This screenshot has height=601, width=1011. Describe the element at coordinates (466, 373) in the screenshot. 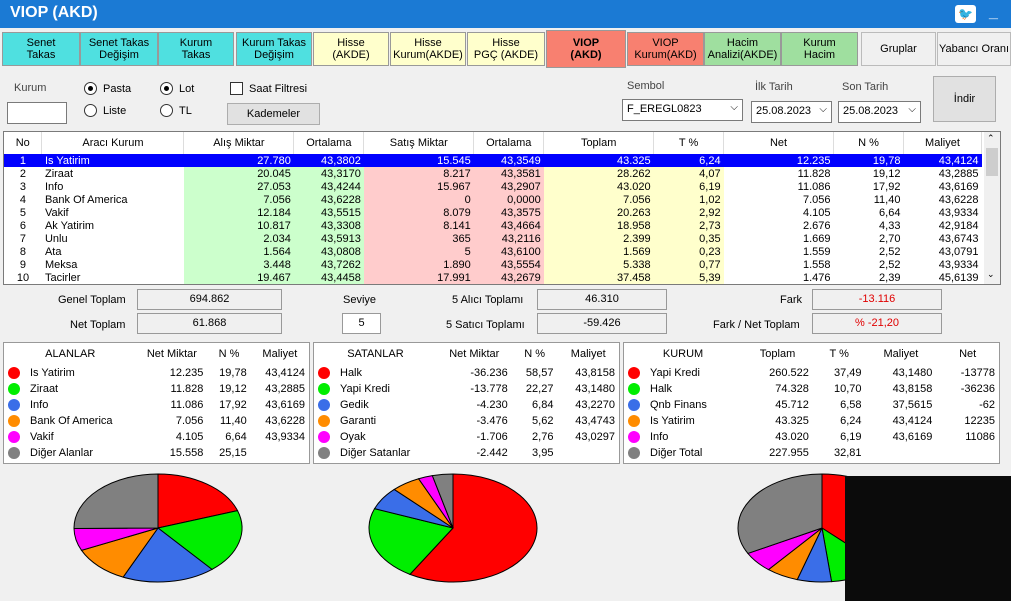

I see `list-item: Halk -36.236 58,57 43,8158` at that location.